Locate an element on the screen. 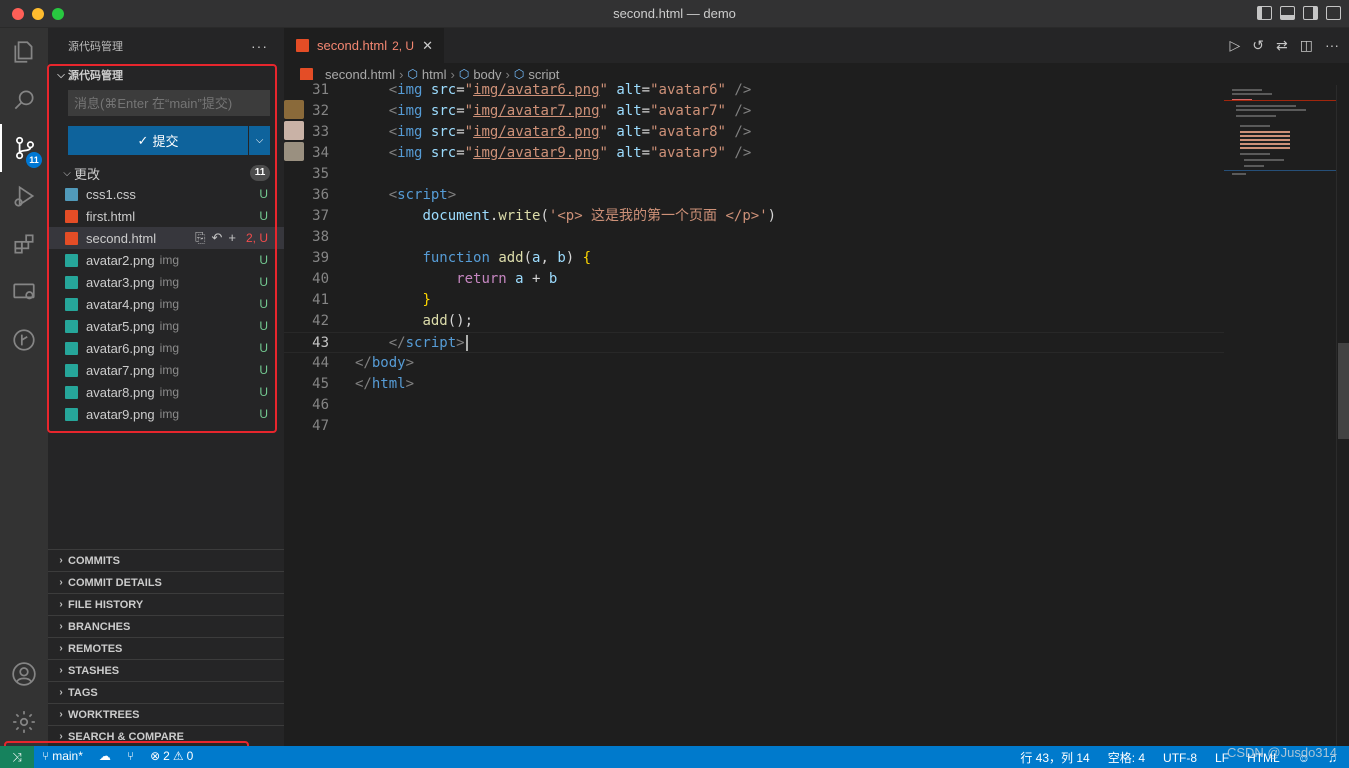  settings-gear-icon is located at coordinates (24, 722).